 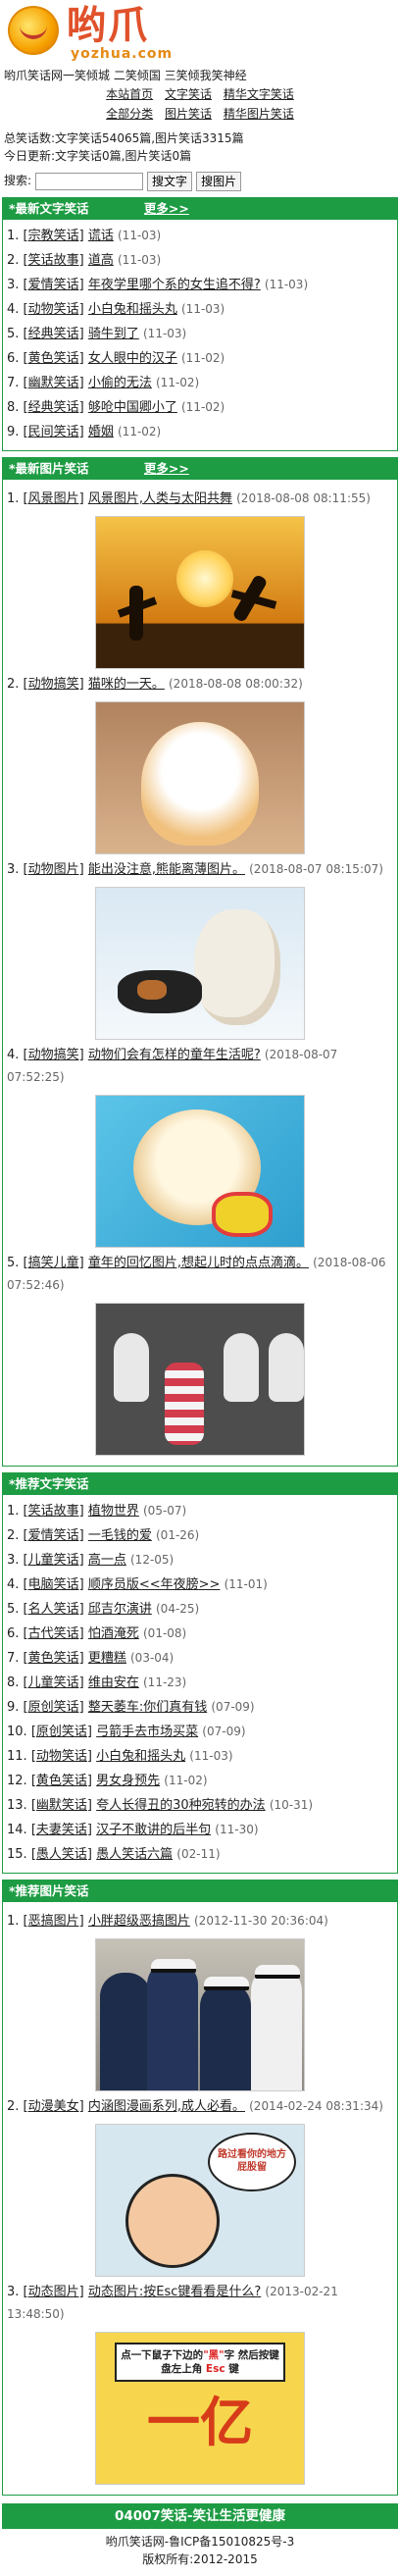 I want to click on item-title-link: 男女身预先, so click(x=128, y=1781).